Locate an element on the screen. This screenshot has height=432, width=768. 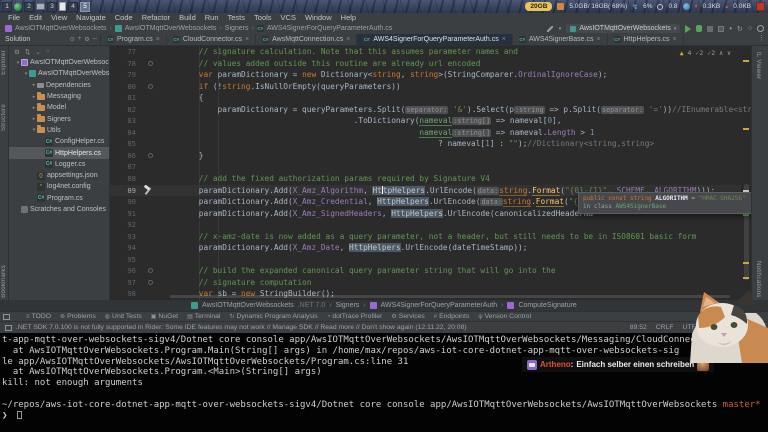
gutter-line-93: 93 is located at coordinates (142, 237).